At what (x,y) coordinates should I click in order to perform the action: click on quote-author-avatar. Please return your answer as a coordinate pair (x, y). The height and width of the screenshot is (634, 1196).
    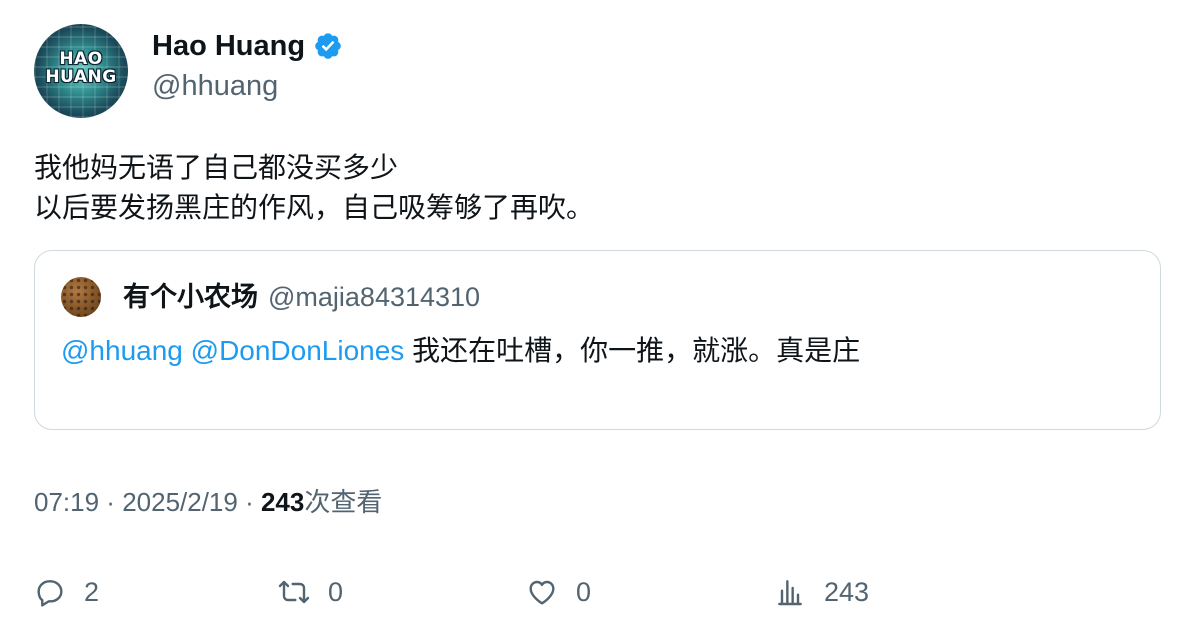
    Looking at the image, I should click on (81, 297).